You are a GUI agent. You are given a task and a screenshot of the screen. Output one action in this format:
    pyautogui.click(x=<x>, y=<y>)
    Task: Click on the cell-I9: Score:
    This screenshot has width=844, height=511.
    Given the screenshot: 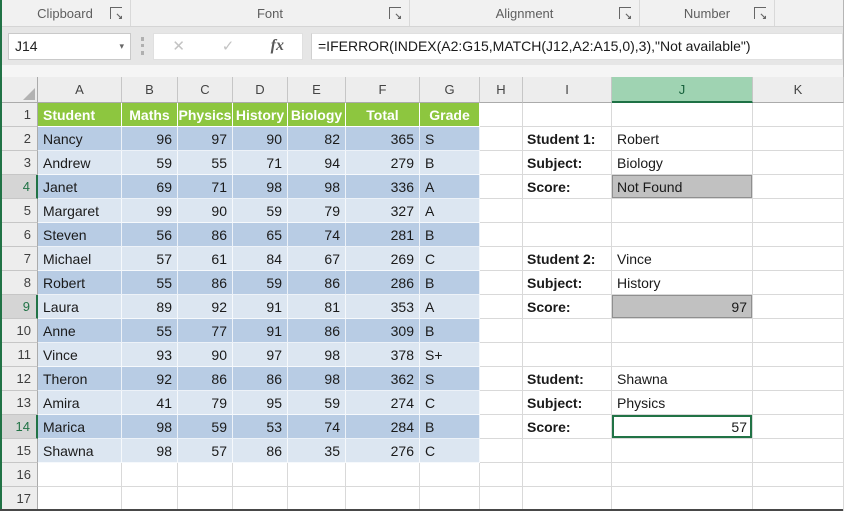 What is the action you would take?
    pyautogui.click(x=567, y=307)
    